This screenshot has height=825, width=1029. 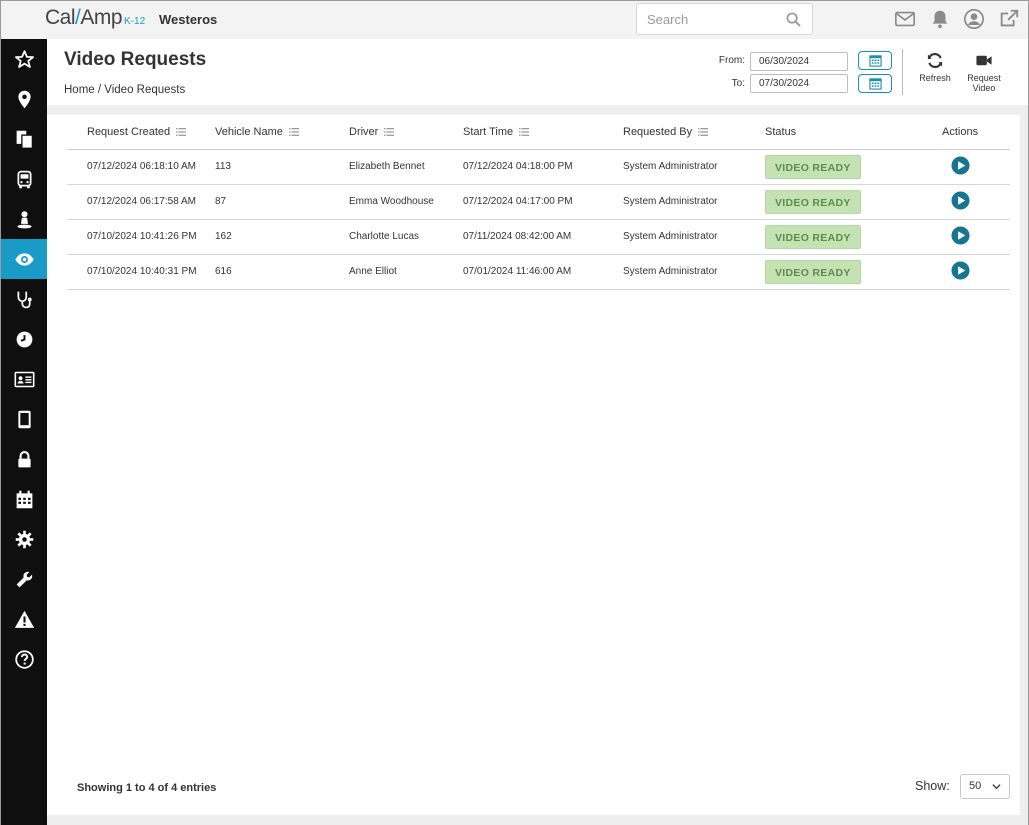 I want to click on cell-request-created: 07/10/2024 10:41:26 PM, so click(x=141, y=237).